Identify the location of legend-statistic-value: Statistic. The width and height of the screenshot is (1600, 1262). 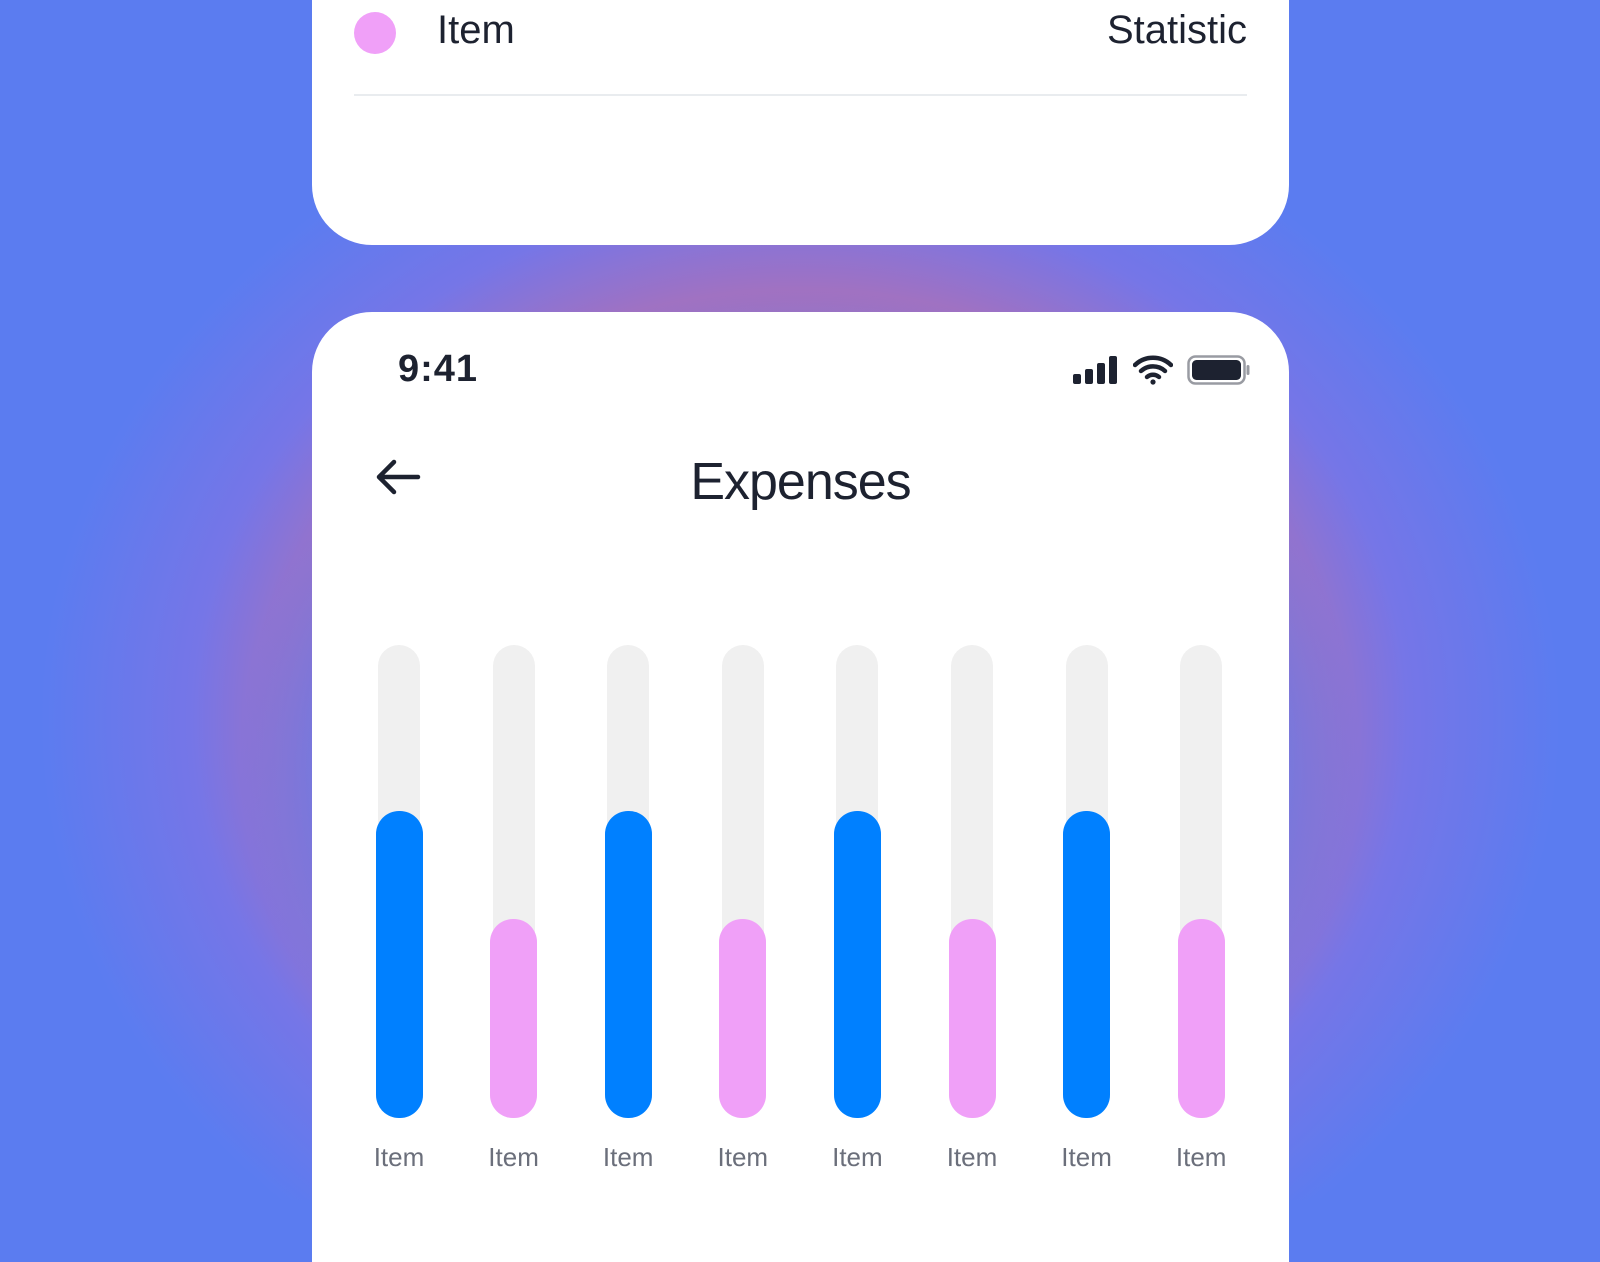
(1176, 30).